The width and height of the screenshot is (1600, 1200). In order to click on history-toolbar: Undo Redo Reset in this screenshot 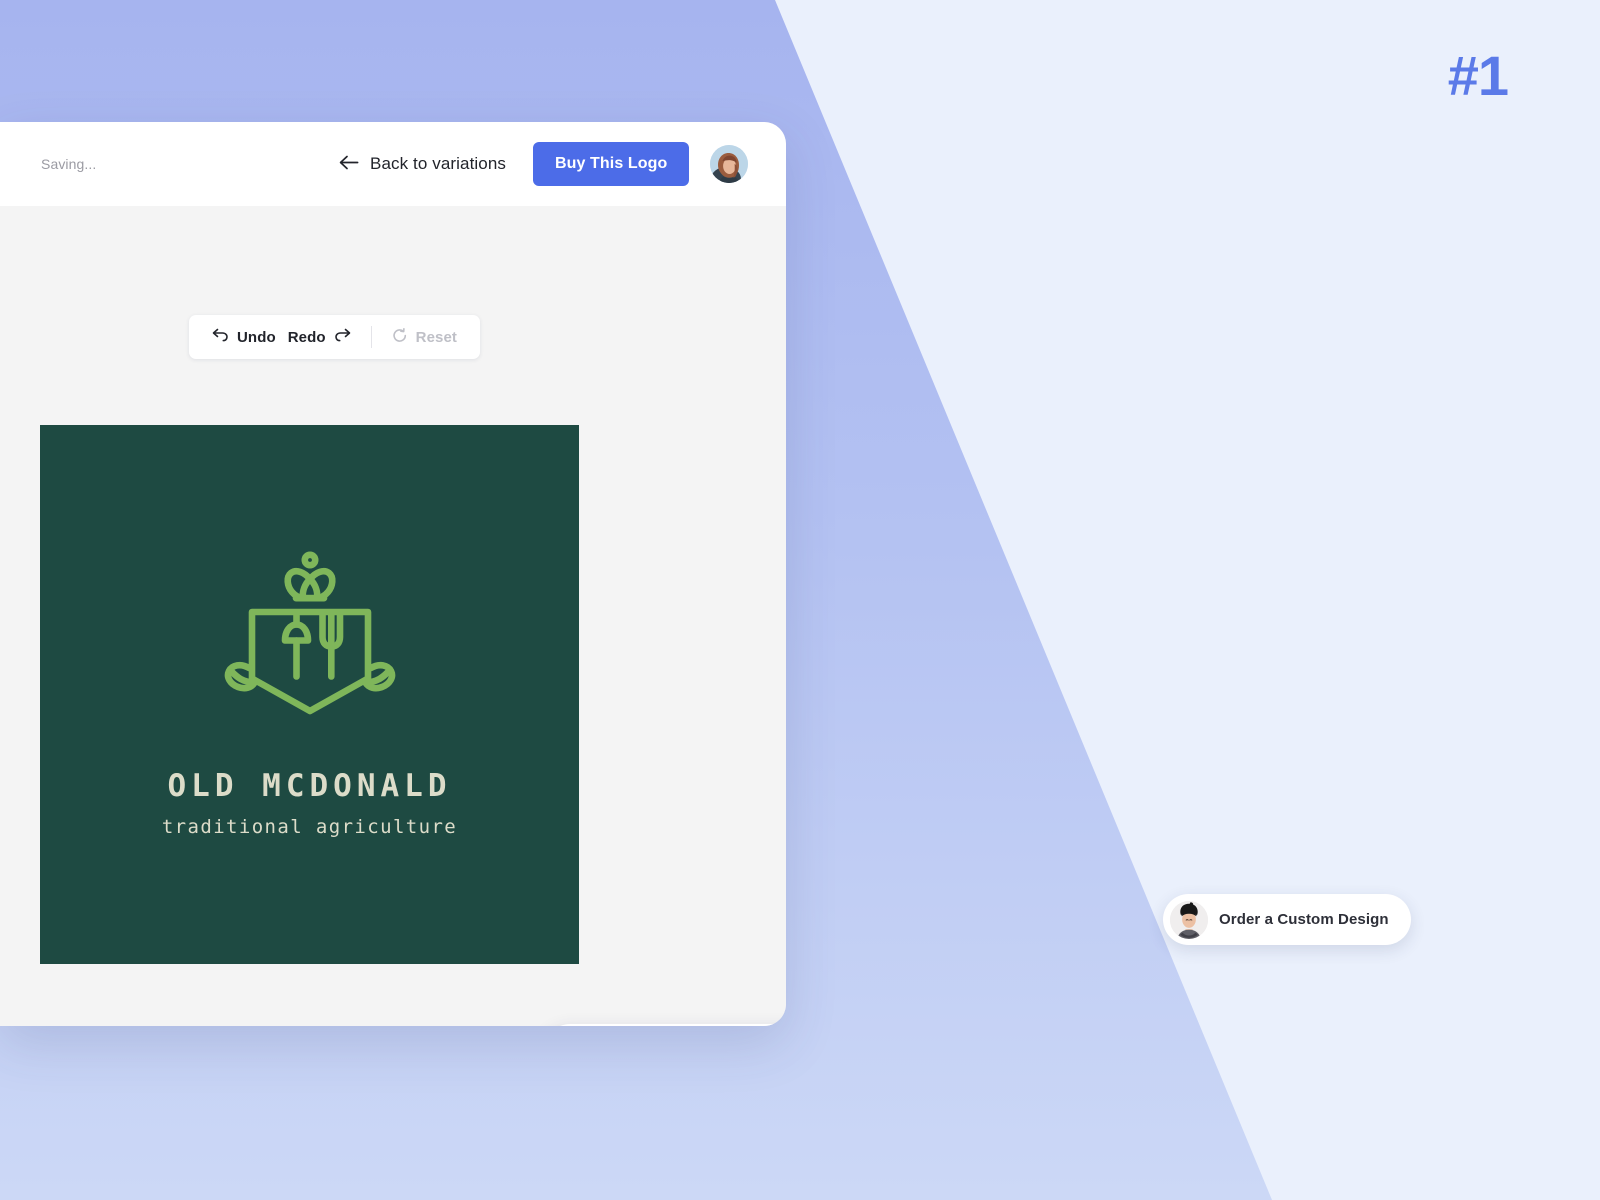, I will do `click(334, 337)`.